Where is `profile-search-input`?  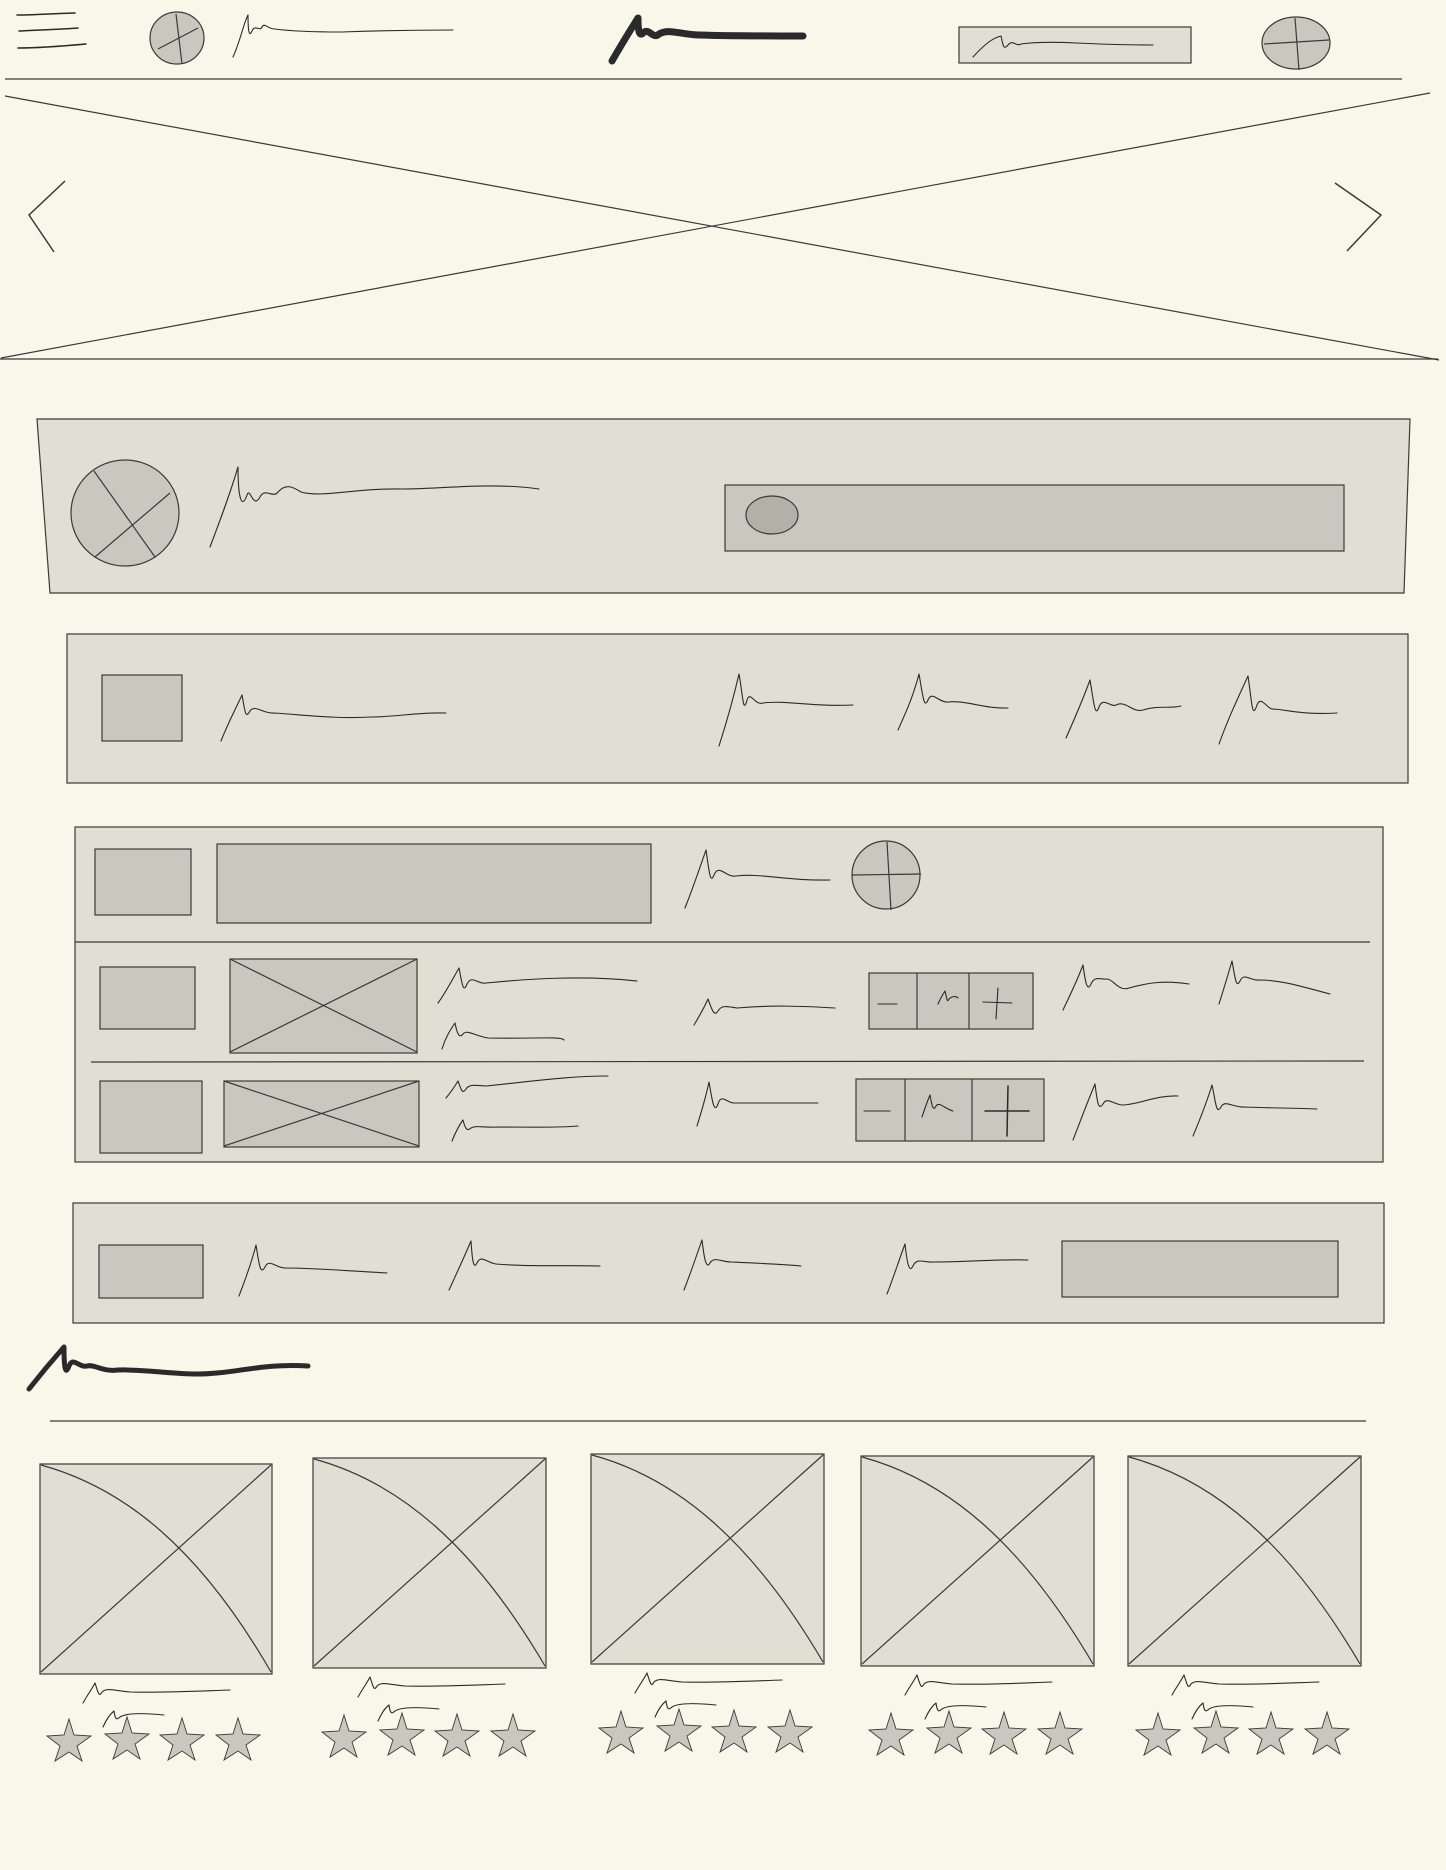
profile-search-input is located at coordinates (1035, 518).